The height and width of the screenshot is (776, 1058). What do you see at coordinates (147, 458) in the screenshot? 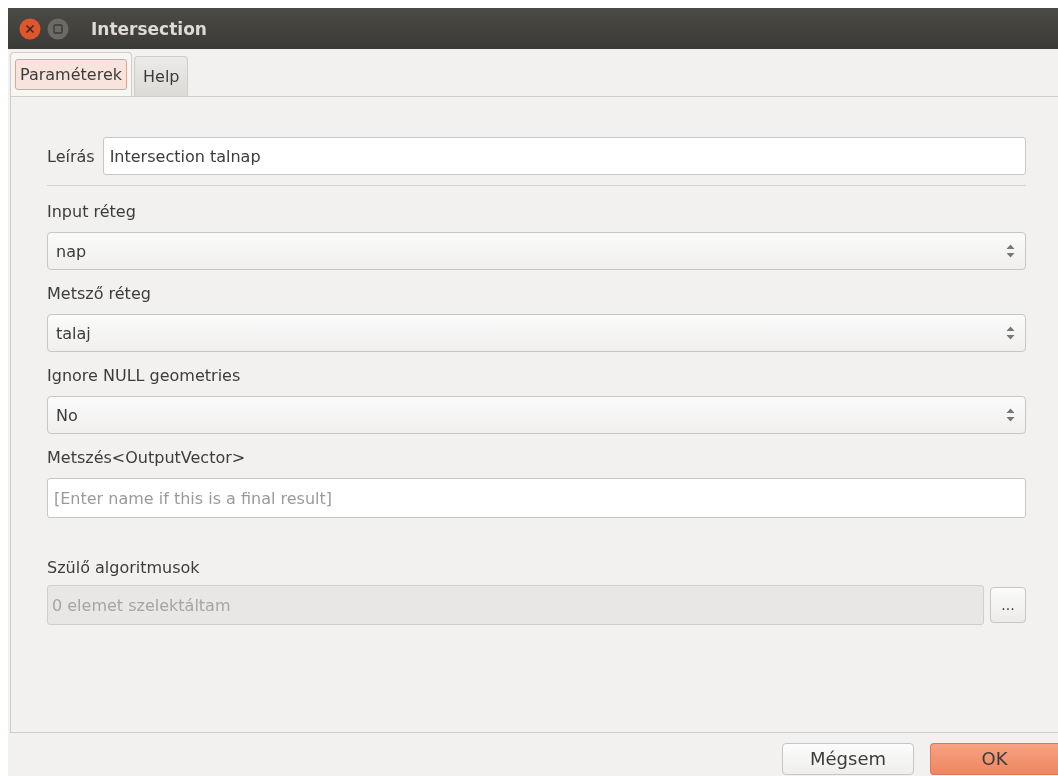
I see `field-label: Metszés<OutputVector>` at bounding box center [147, 458].